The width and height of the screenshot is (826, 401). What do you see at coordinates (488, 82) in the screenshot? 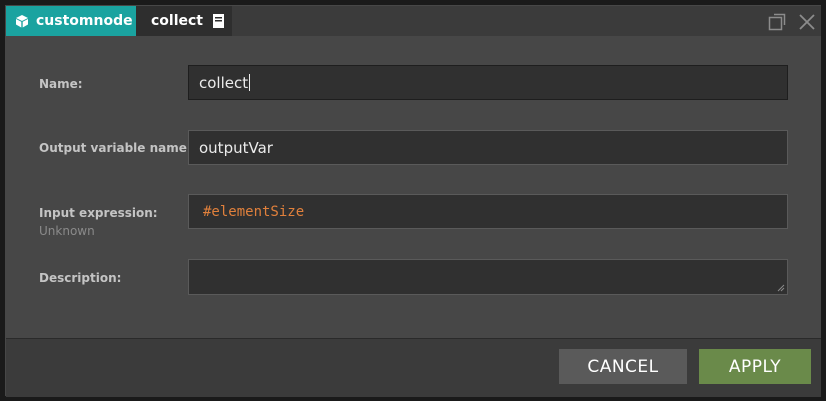
I see `name-input: collect` at bounding box center [488, 82].